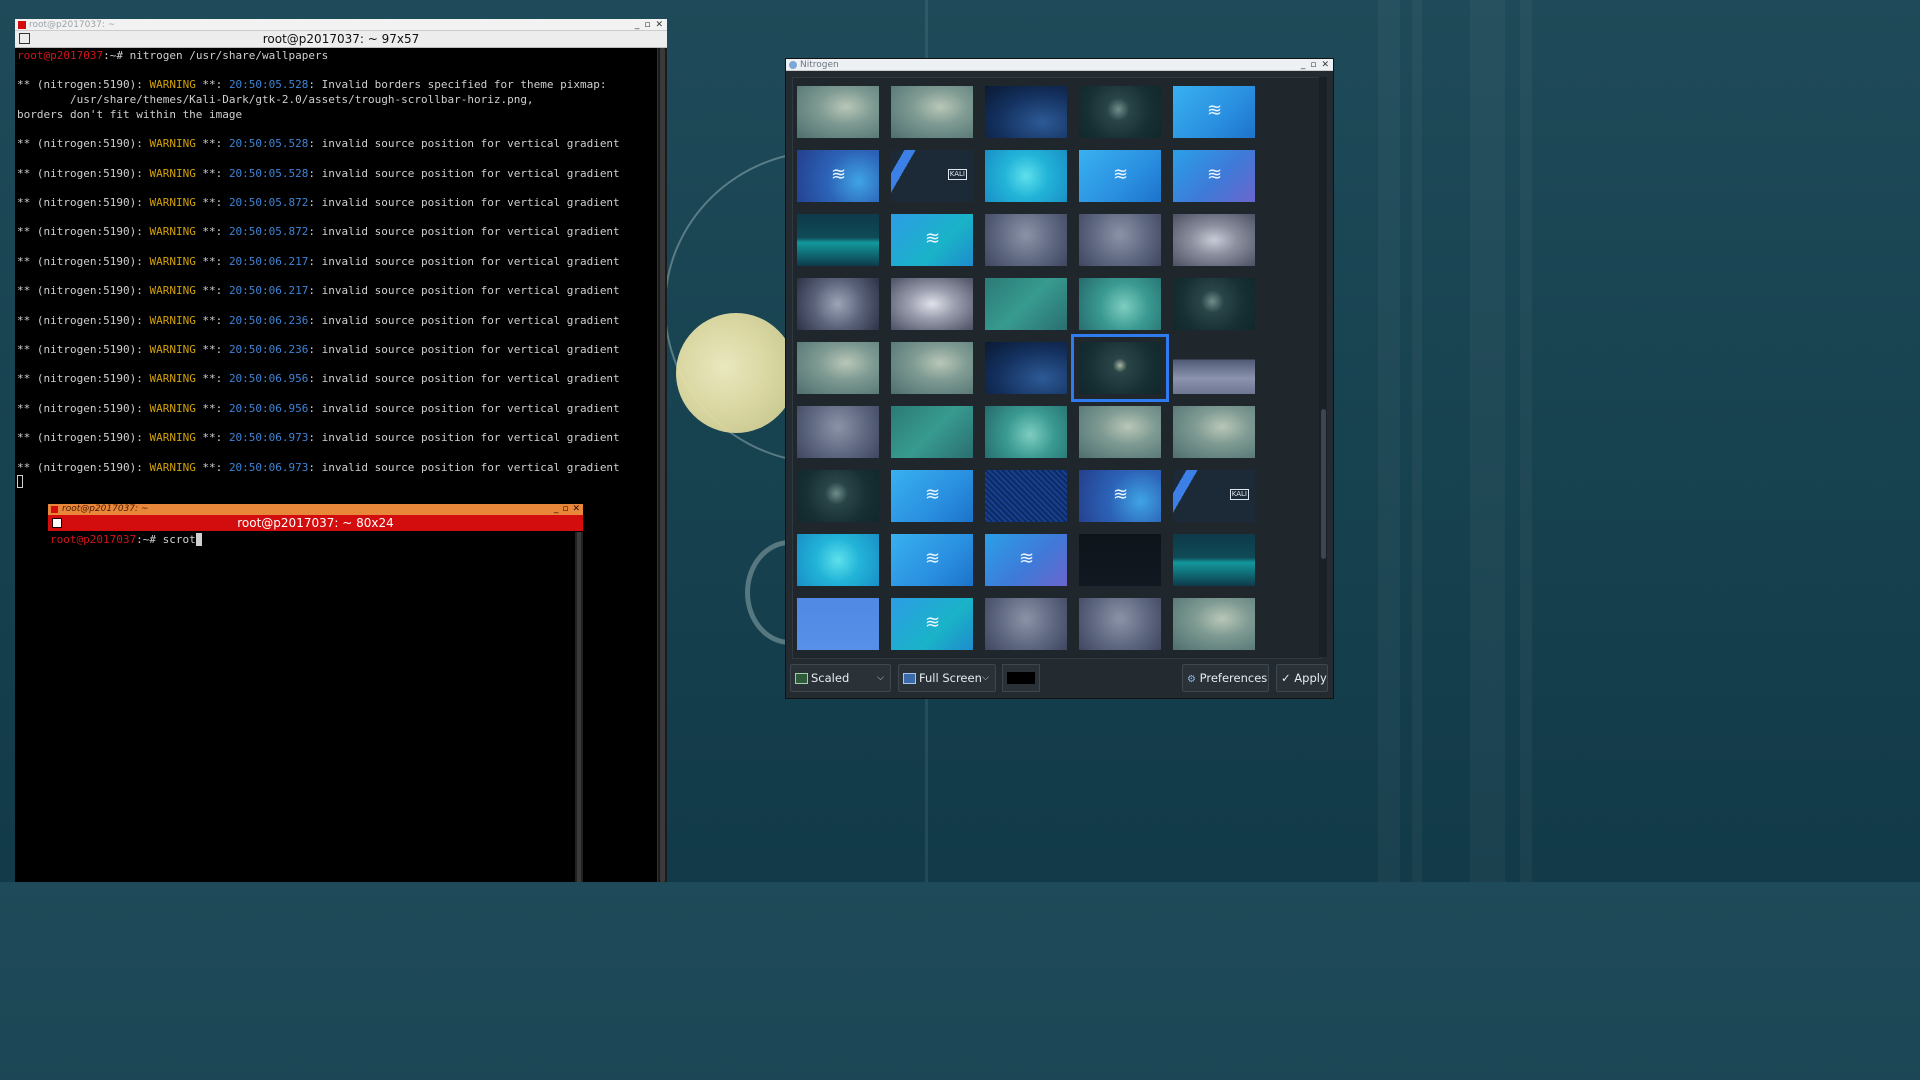 The image size is (1920, 1080). I want to click on wallpaper-grid-area: ≋≋KALI≋≋≋≋≋KALI≋≋≋≋≋KALI, so click(1056, 368).